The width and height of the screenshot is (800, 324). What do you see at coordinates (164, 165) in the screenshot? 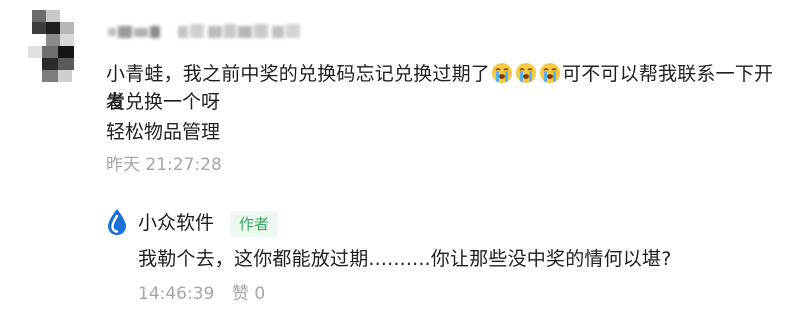
I see `comment-timestamp: 昨天 21:27:28` at bounding box center [164, 165].